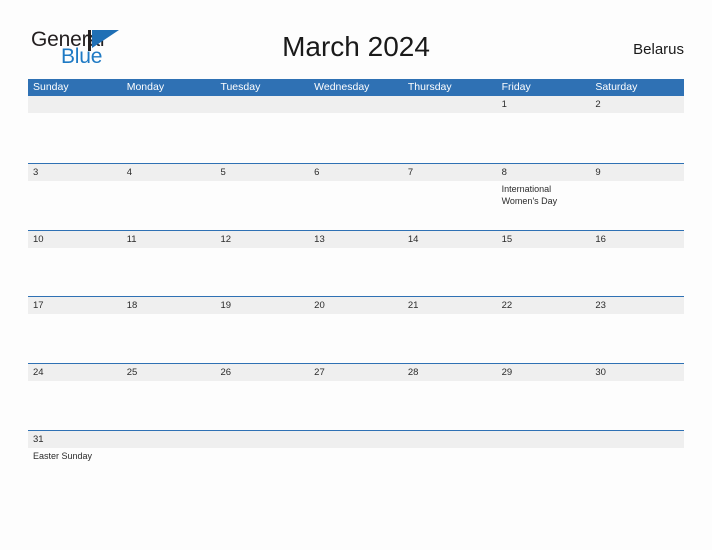 This screenshot has width=712, height=550. I want to click on calendar-day-cell: 14, so click(449, 263).